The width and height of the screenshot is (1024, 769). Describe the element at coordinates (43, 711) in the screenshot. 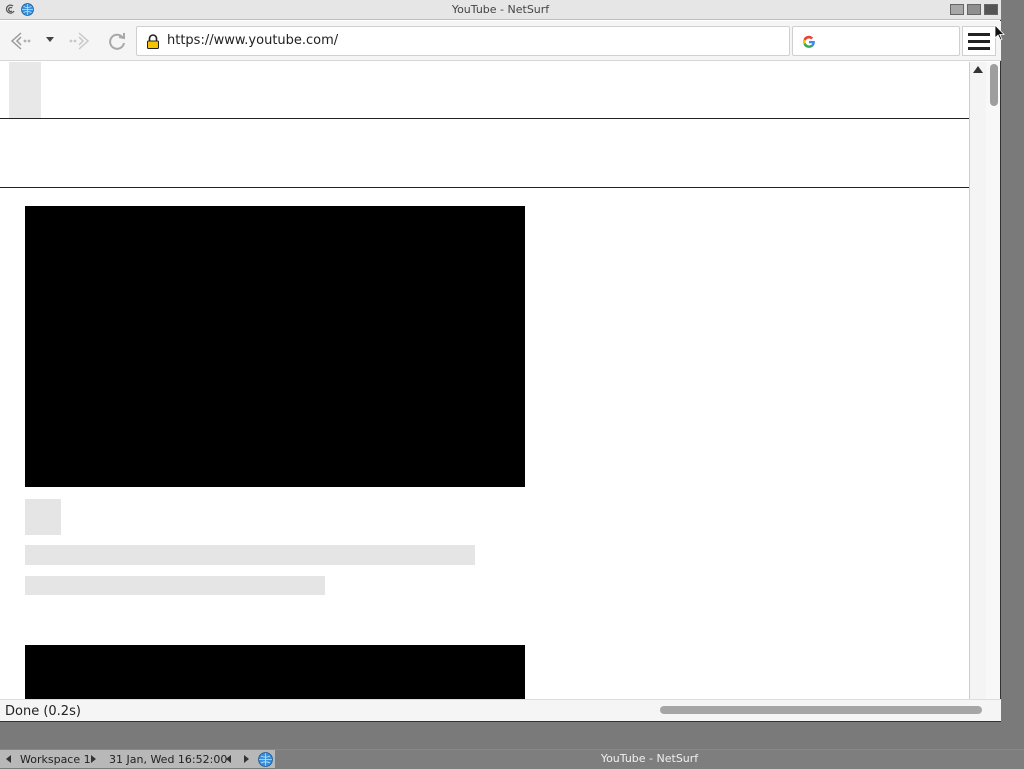

I see `status-text: Done (0.2s)` at that location.